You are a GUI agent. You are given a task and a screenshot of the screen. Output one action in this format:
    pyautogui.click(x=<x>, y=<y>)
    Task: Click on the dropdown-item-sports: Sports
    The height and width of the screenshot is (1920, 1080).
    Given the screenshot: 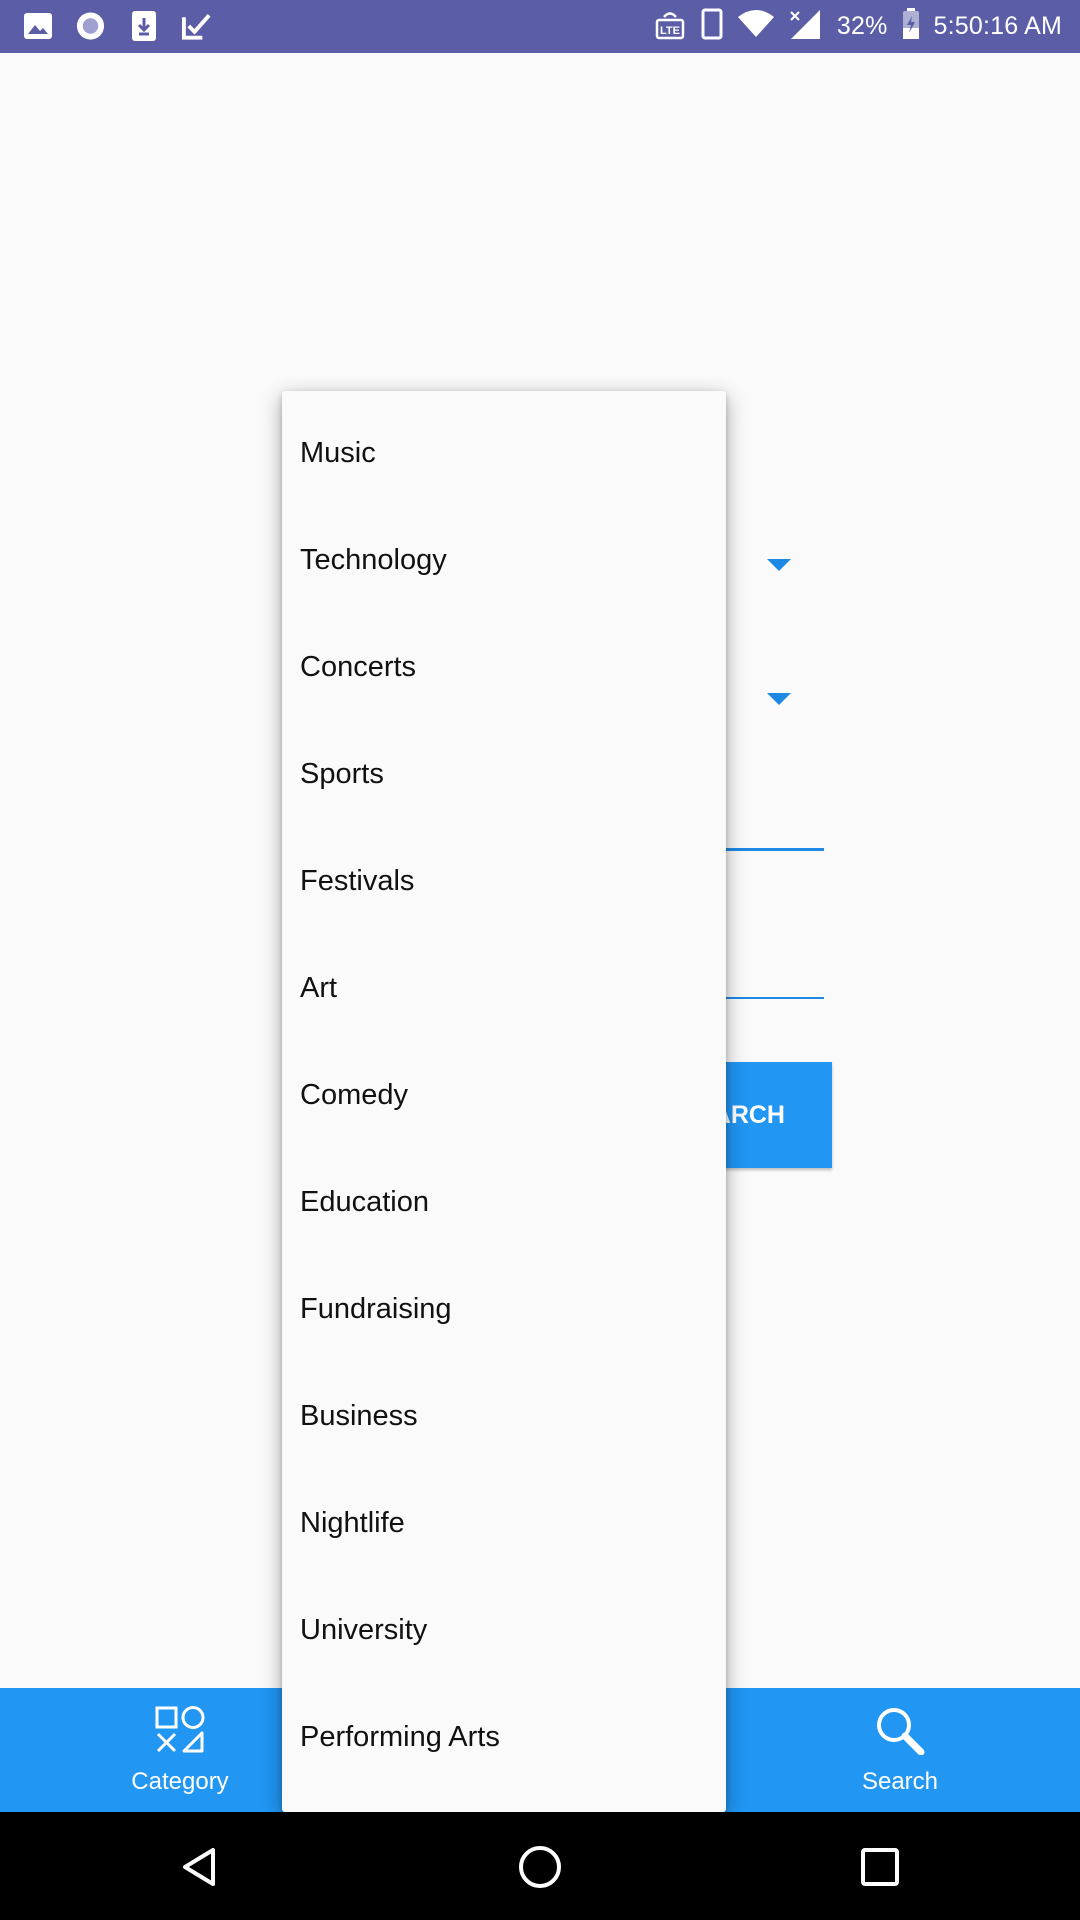 What is the action you would take?
    pyautogui.click(x=504, y=774)
    